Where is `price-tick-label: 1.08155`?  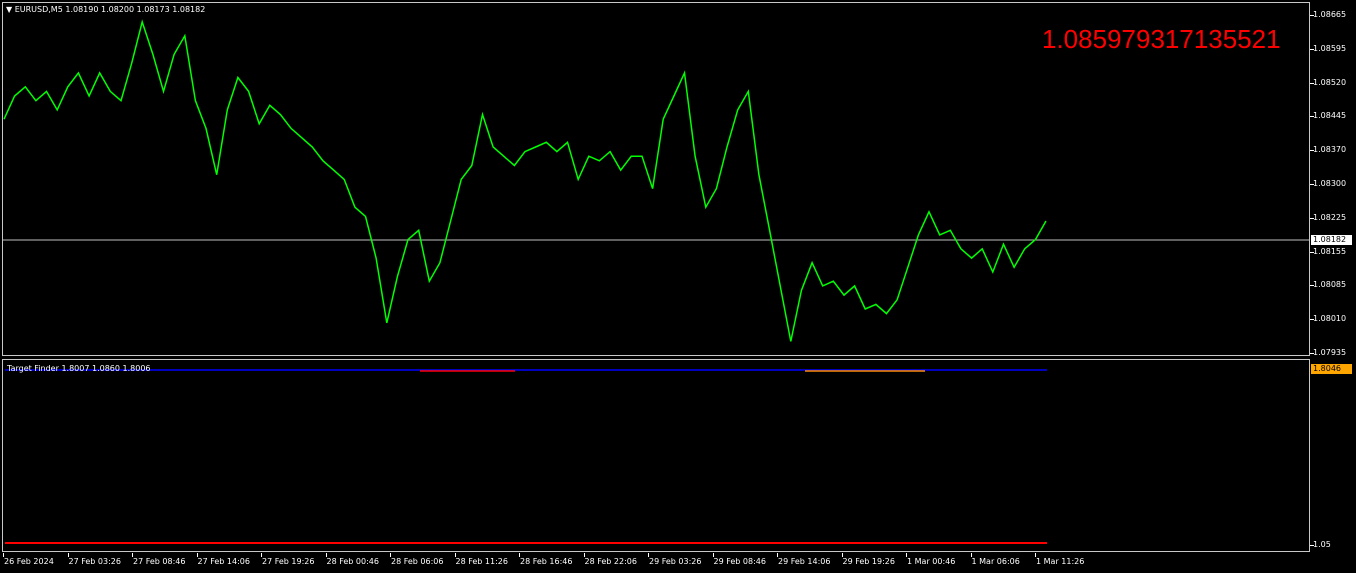 price-tick-label: 1.08155 is located at coordinates (1330, 251).